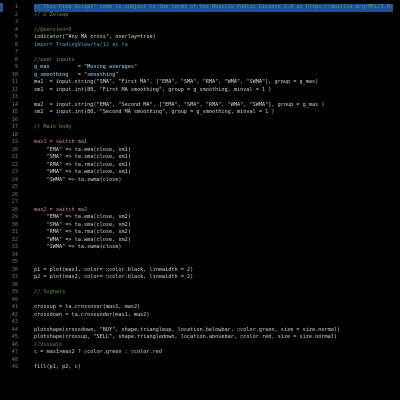 Image resolution: width=400 pixels, height=400 pixels. What do you see at coordinates (61, 209) in the screenshot?
I see `code-text: mas2 = switch ma2` at bounding box center [61, 209].